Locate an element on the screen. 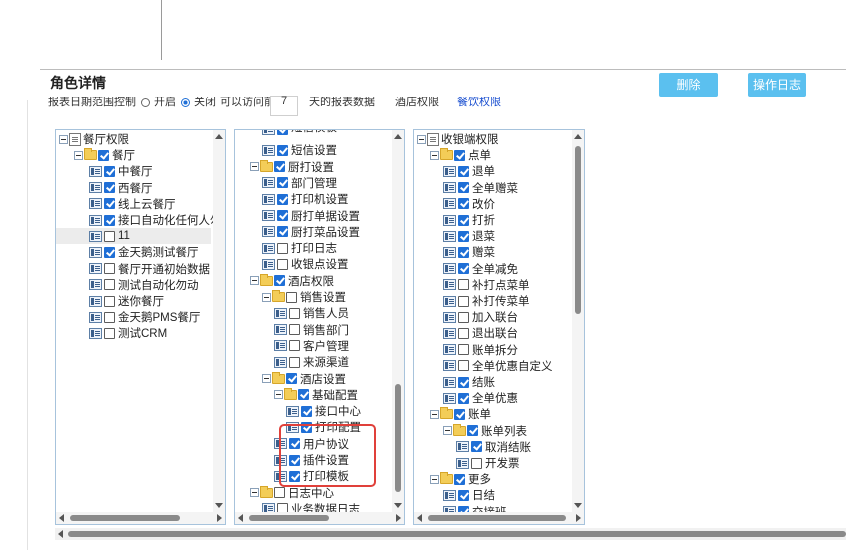 Image resolution: width=846 pixels, height=550 pixels. panel3-horizontal-scrollbar is located at coordinates (499, 518).